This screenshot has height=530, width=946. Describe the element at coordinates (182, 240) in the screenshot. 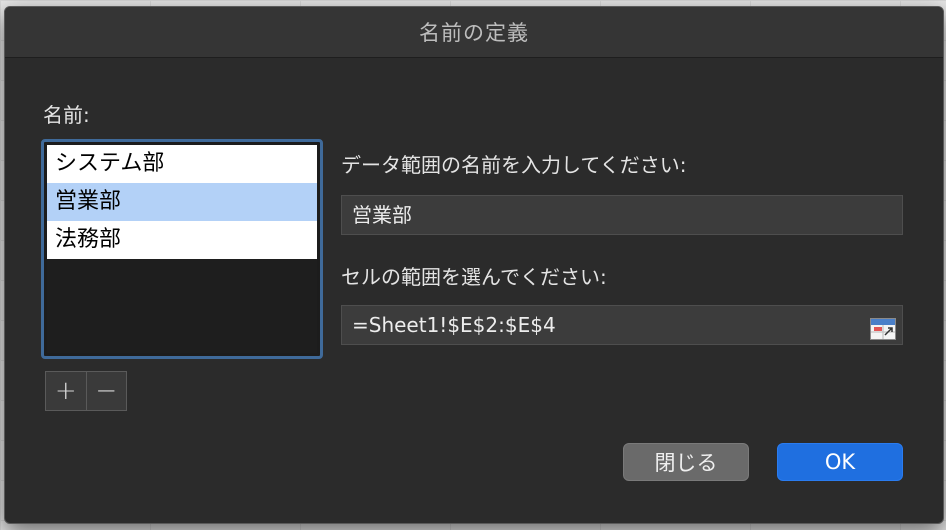

I see `list-item: 法務部` at that location.